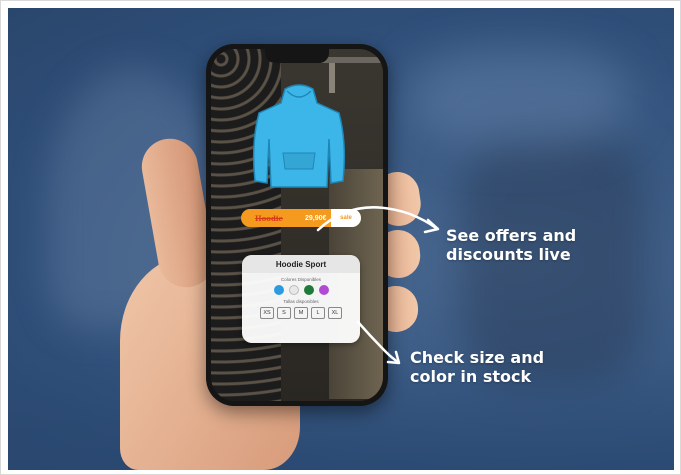 The image size is (681, 475). I want to click on offers-callout: See offers and discounts live, so click(511, 245).